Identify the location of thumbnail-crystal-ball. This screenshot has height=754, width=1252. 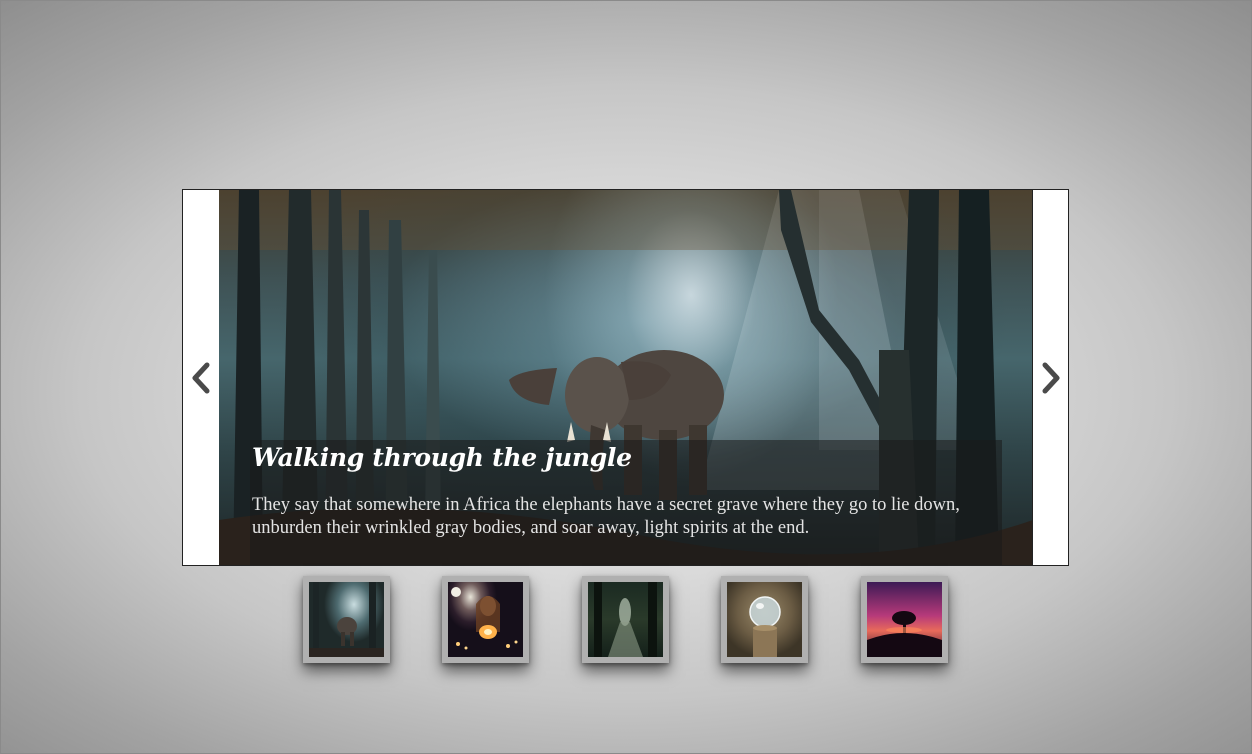
(764, 619).